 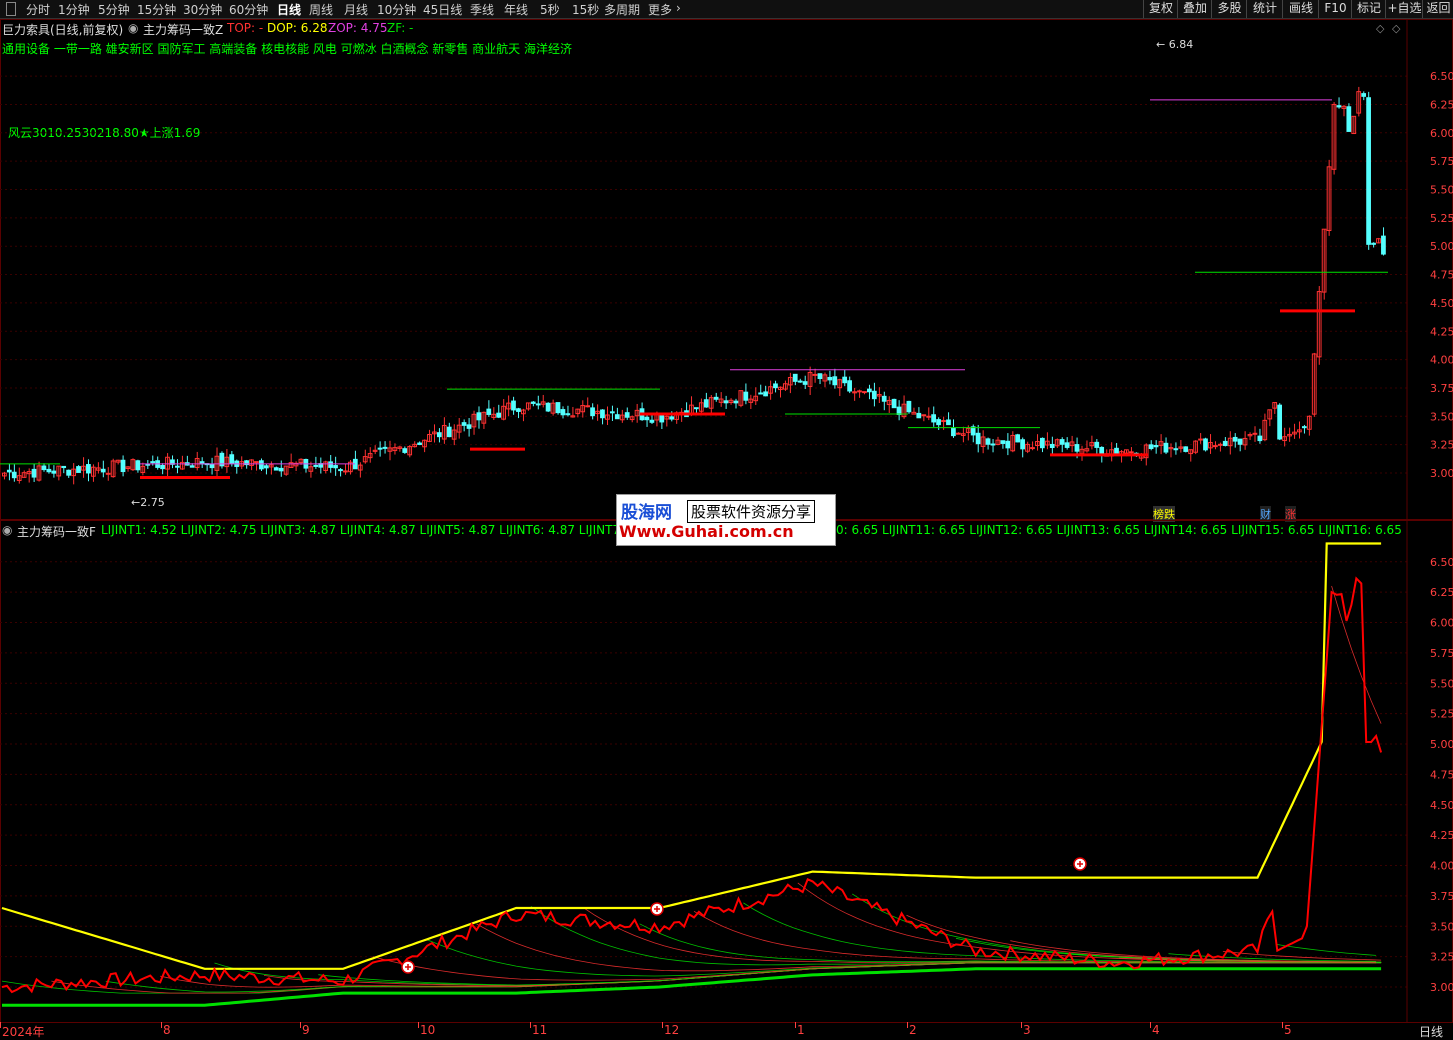 What do you see at coordinates (1441, 331) in the screenshot?
I see `y-tick-label: 4.25` at bounding box center [1441, 331].